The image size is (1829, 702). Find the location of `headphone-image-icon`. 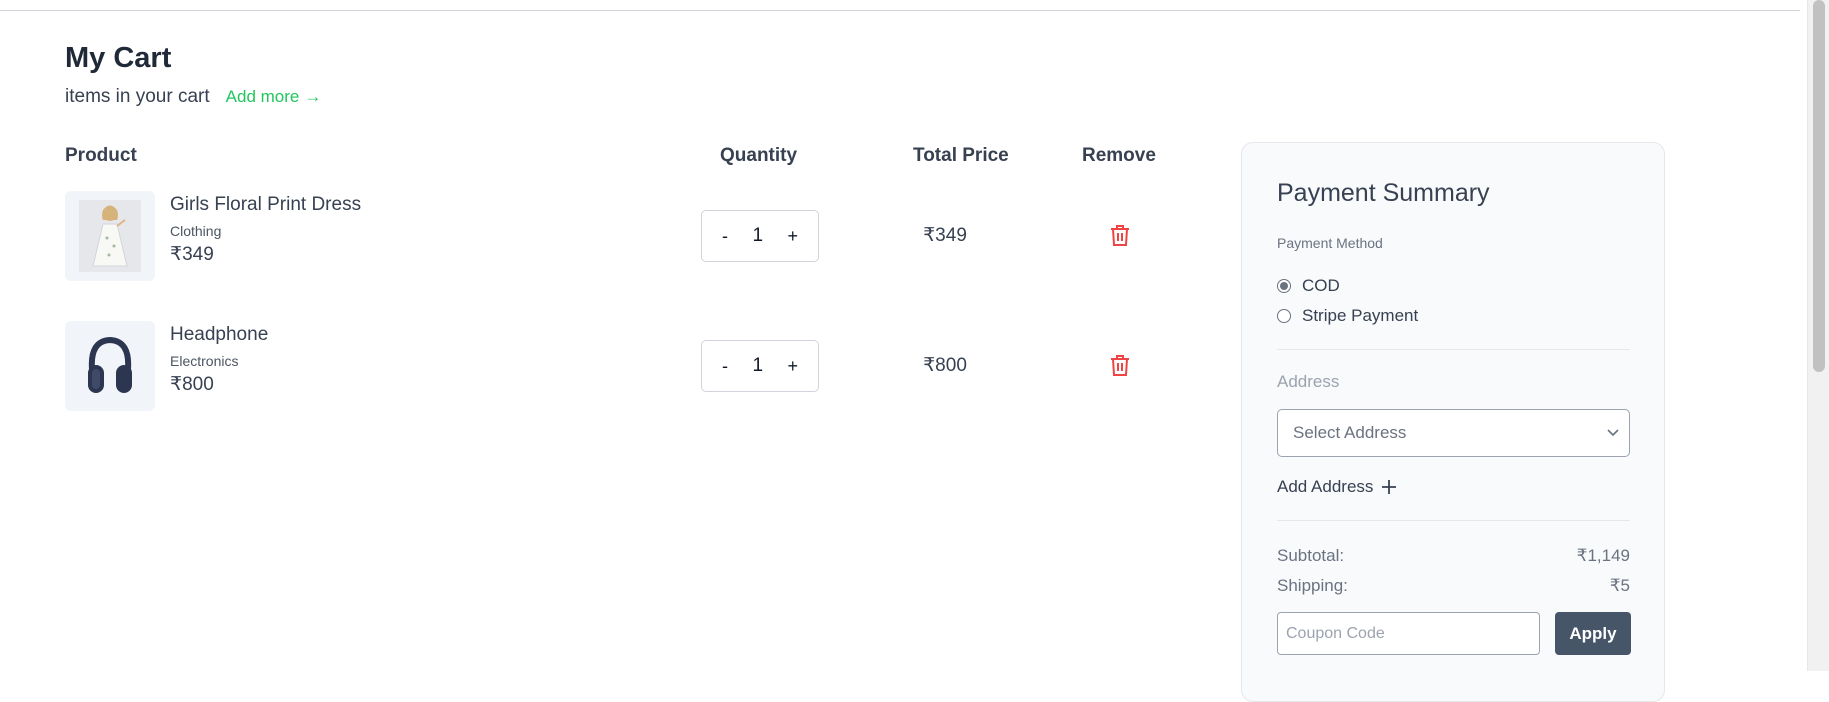

headphone-image-icon is located at coordinates (110, 364).